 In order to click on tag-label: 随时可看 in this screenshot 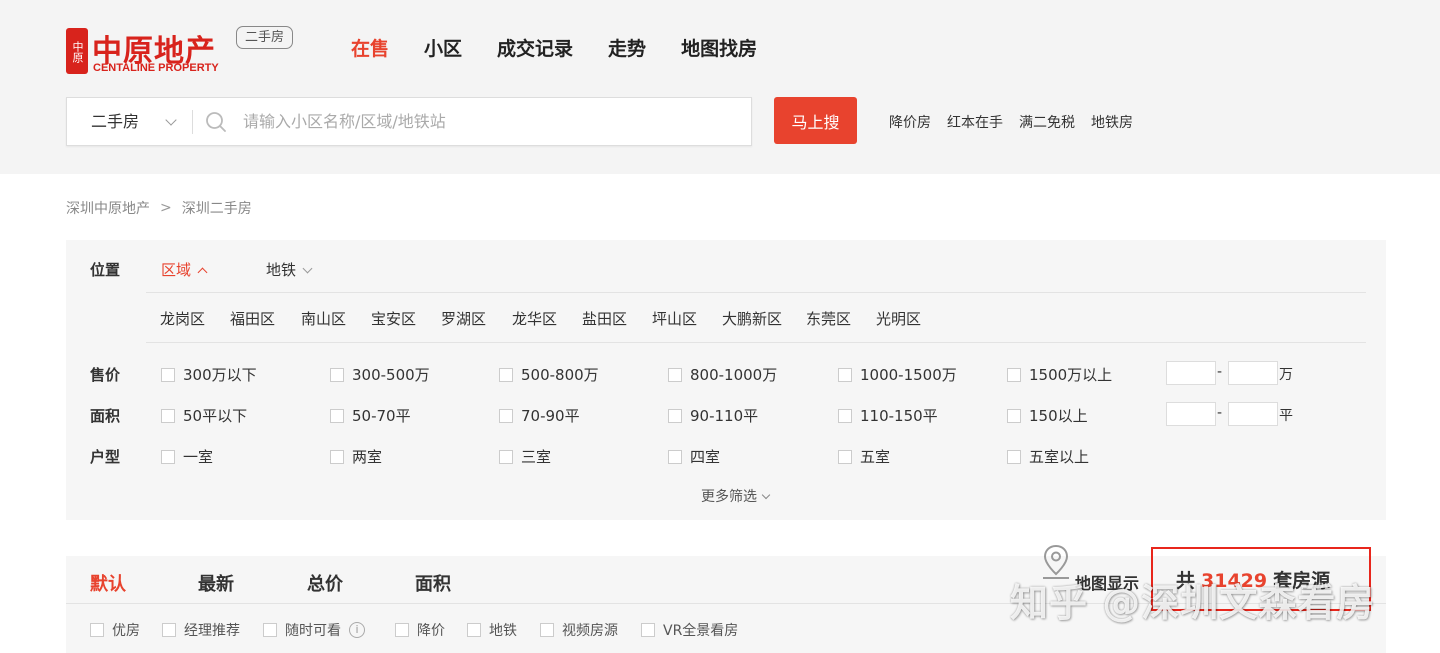, I will do `click(313, 631)`.